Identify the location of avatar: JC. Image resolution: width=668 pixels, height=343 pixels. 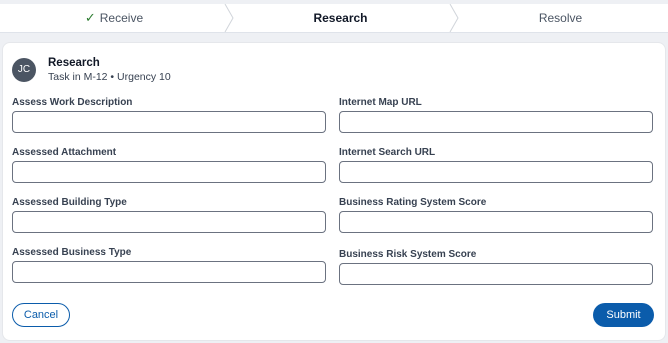
(24, 70).